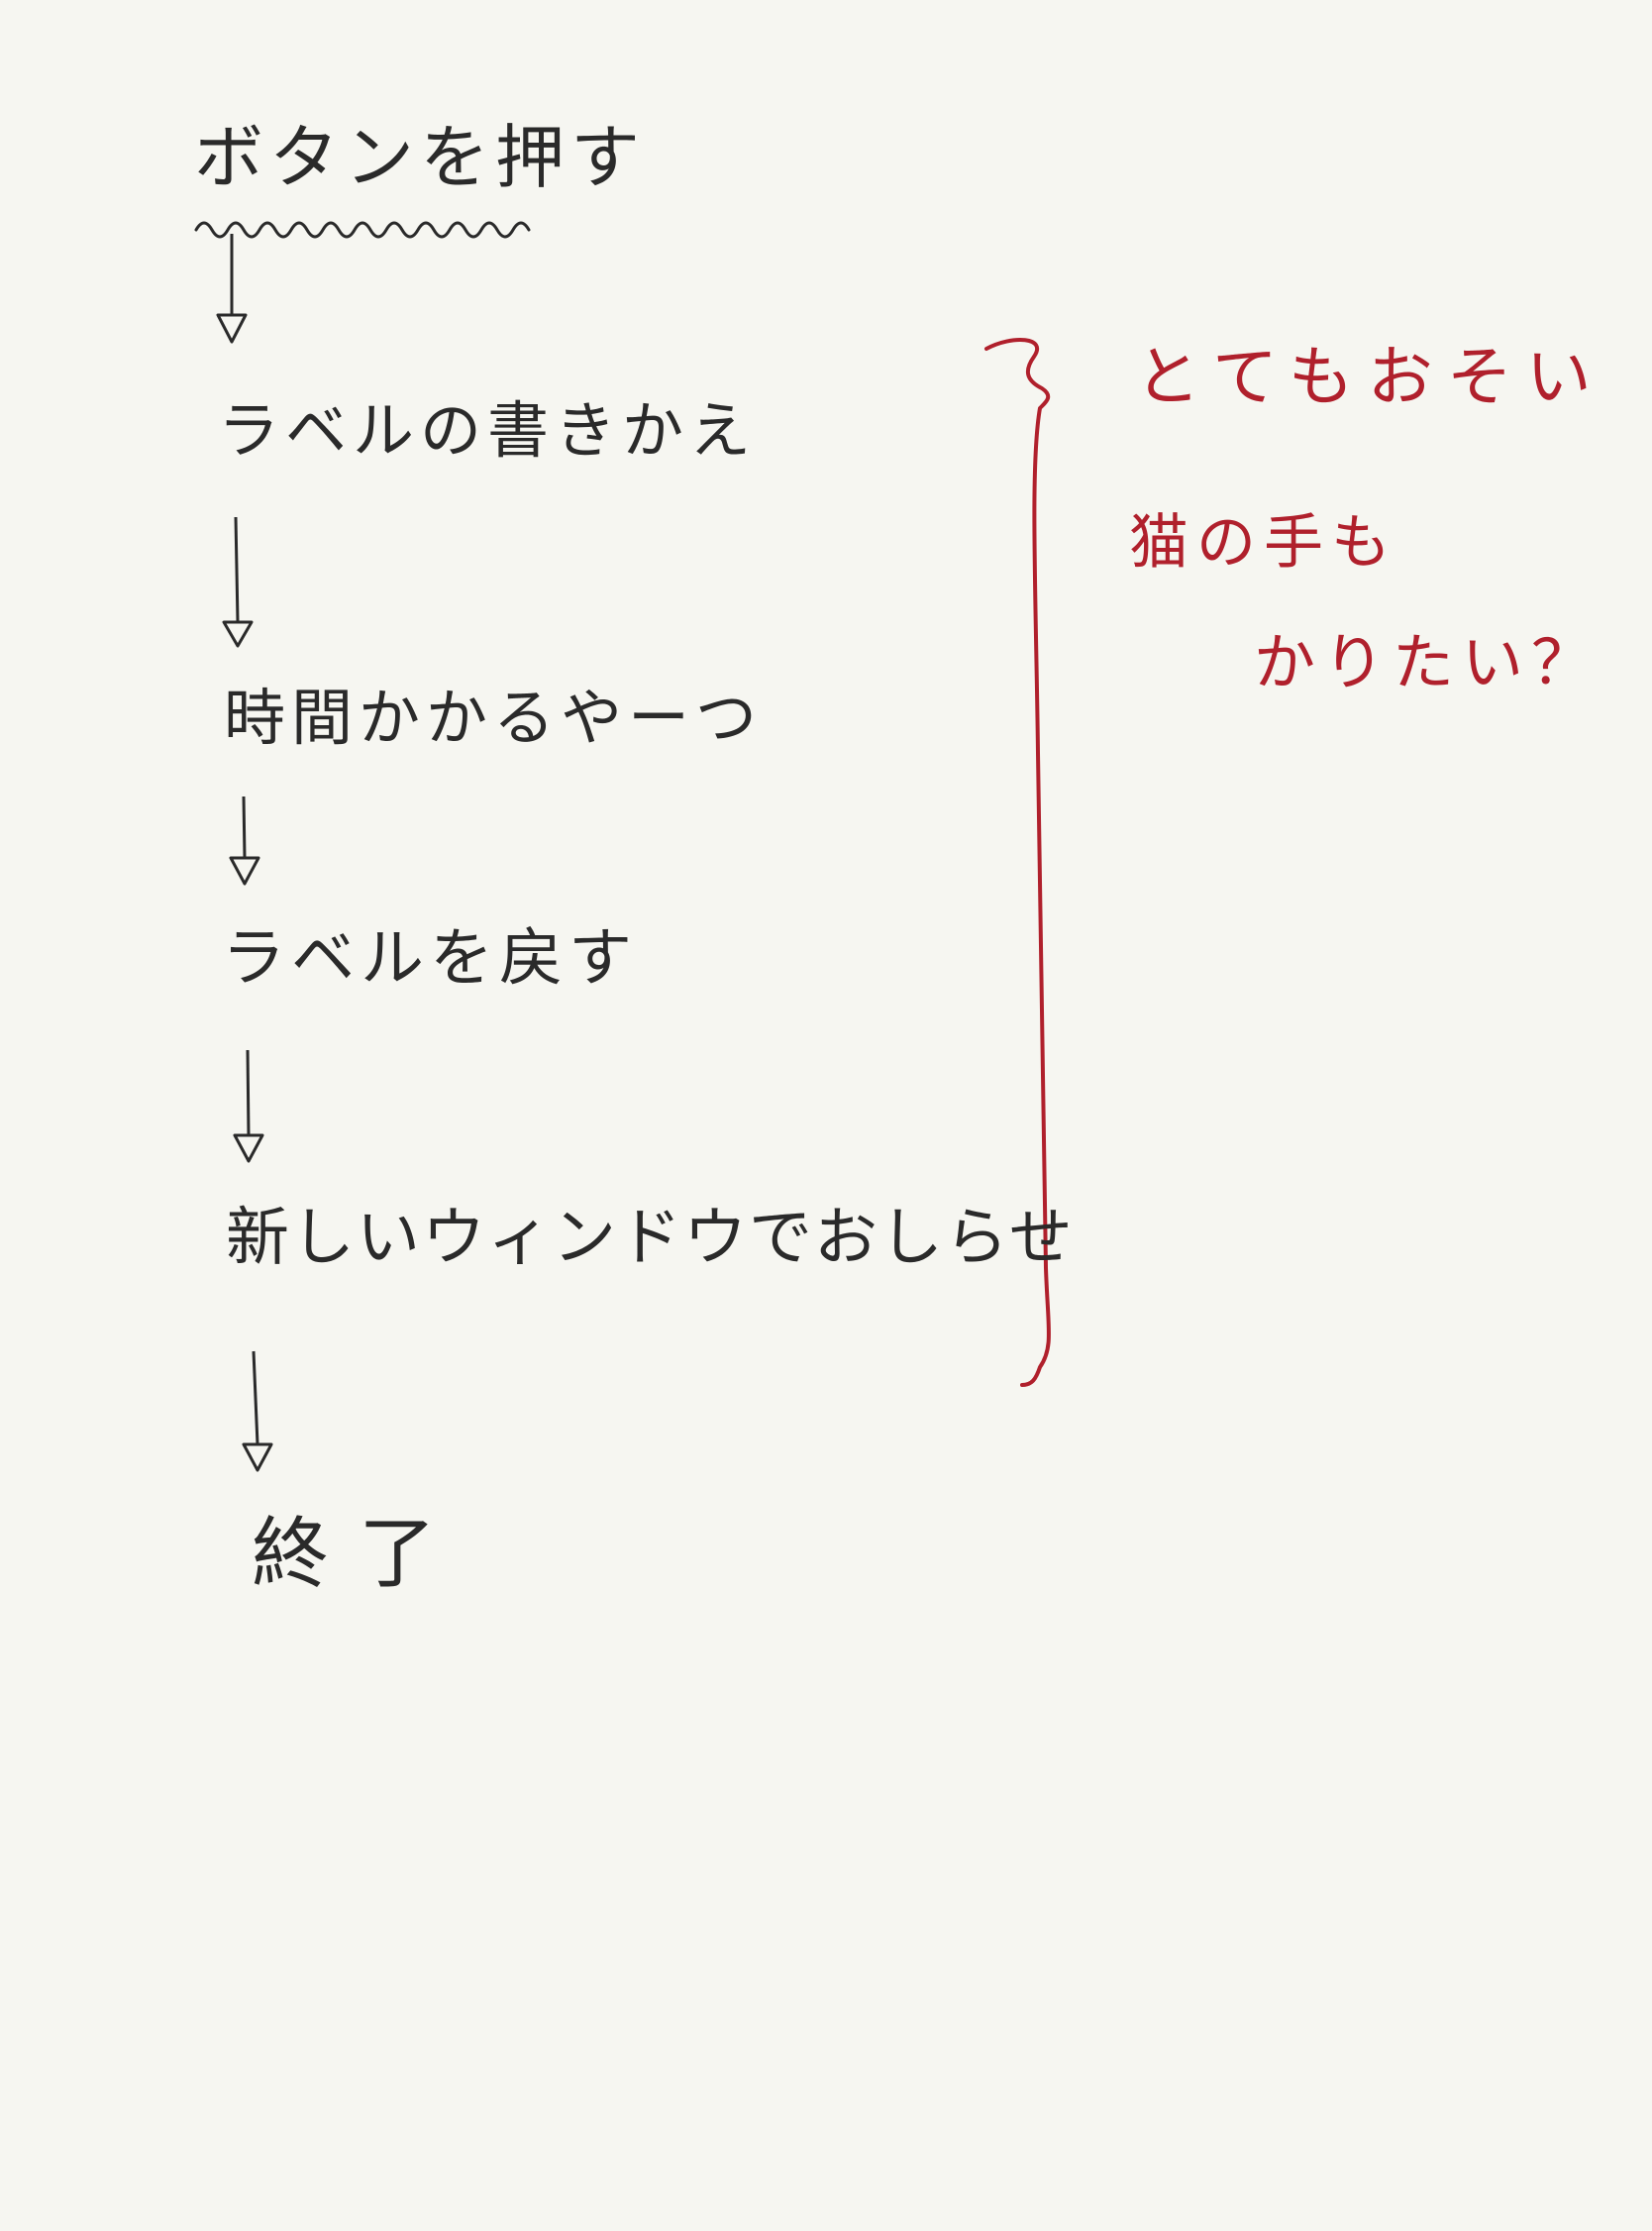  Describe the element at coordinates (362, 230) in the screenshot. I see `wavy-underline` at that location.